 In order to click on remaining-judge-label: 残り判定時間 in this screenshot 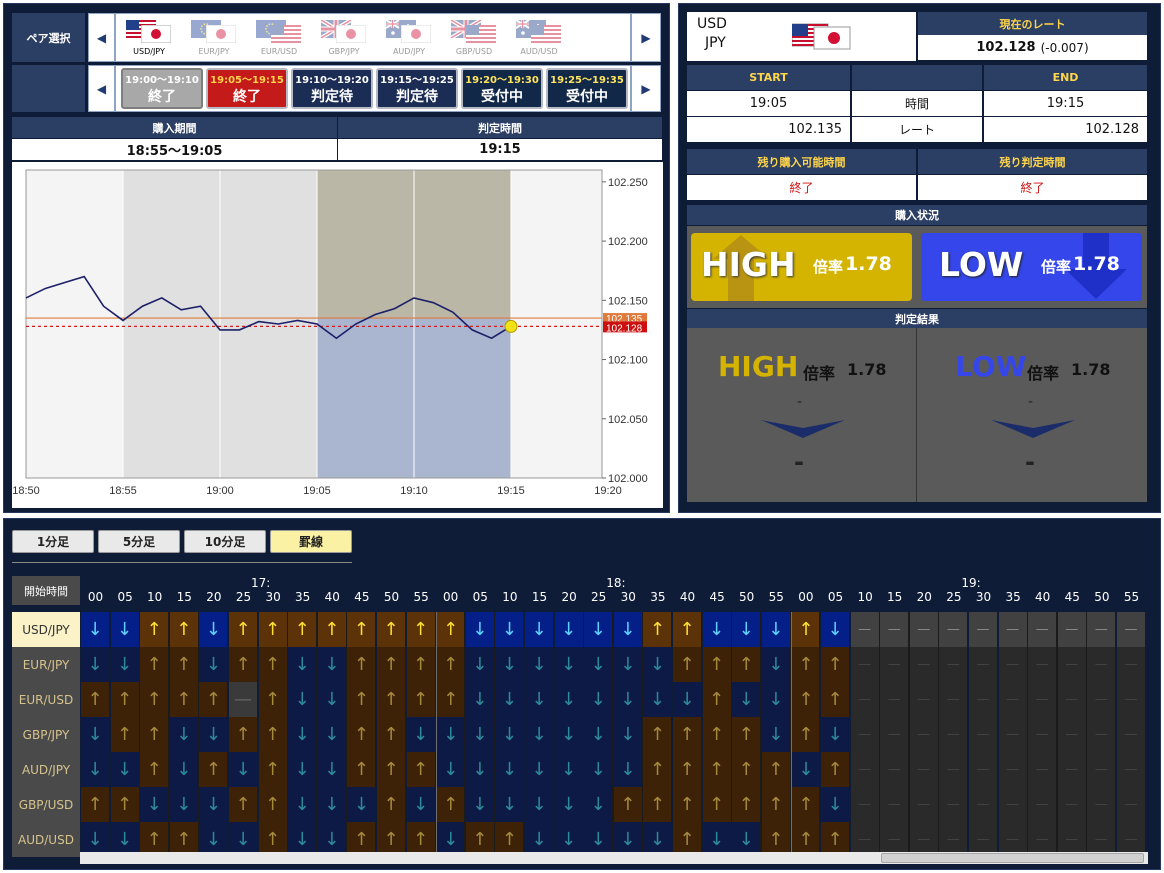, I will do `click(1032, 161)`.